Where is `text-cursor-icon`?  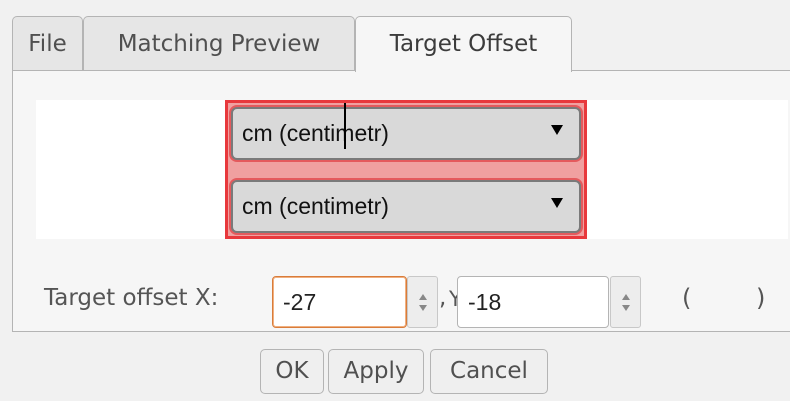 text-cursor-icon is located at coordinates (345, 126).